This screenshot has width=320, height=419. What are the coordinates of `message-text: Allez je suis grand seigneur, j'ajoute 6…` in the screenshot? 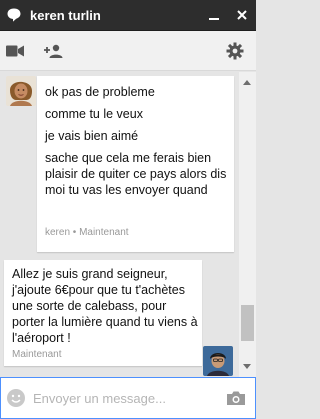 It's located at (105, 306).